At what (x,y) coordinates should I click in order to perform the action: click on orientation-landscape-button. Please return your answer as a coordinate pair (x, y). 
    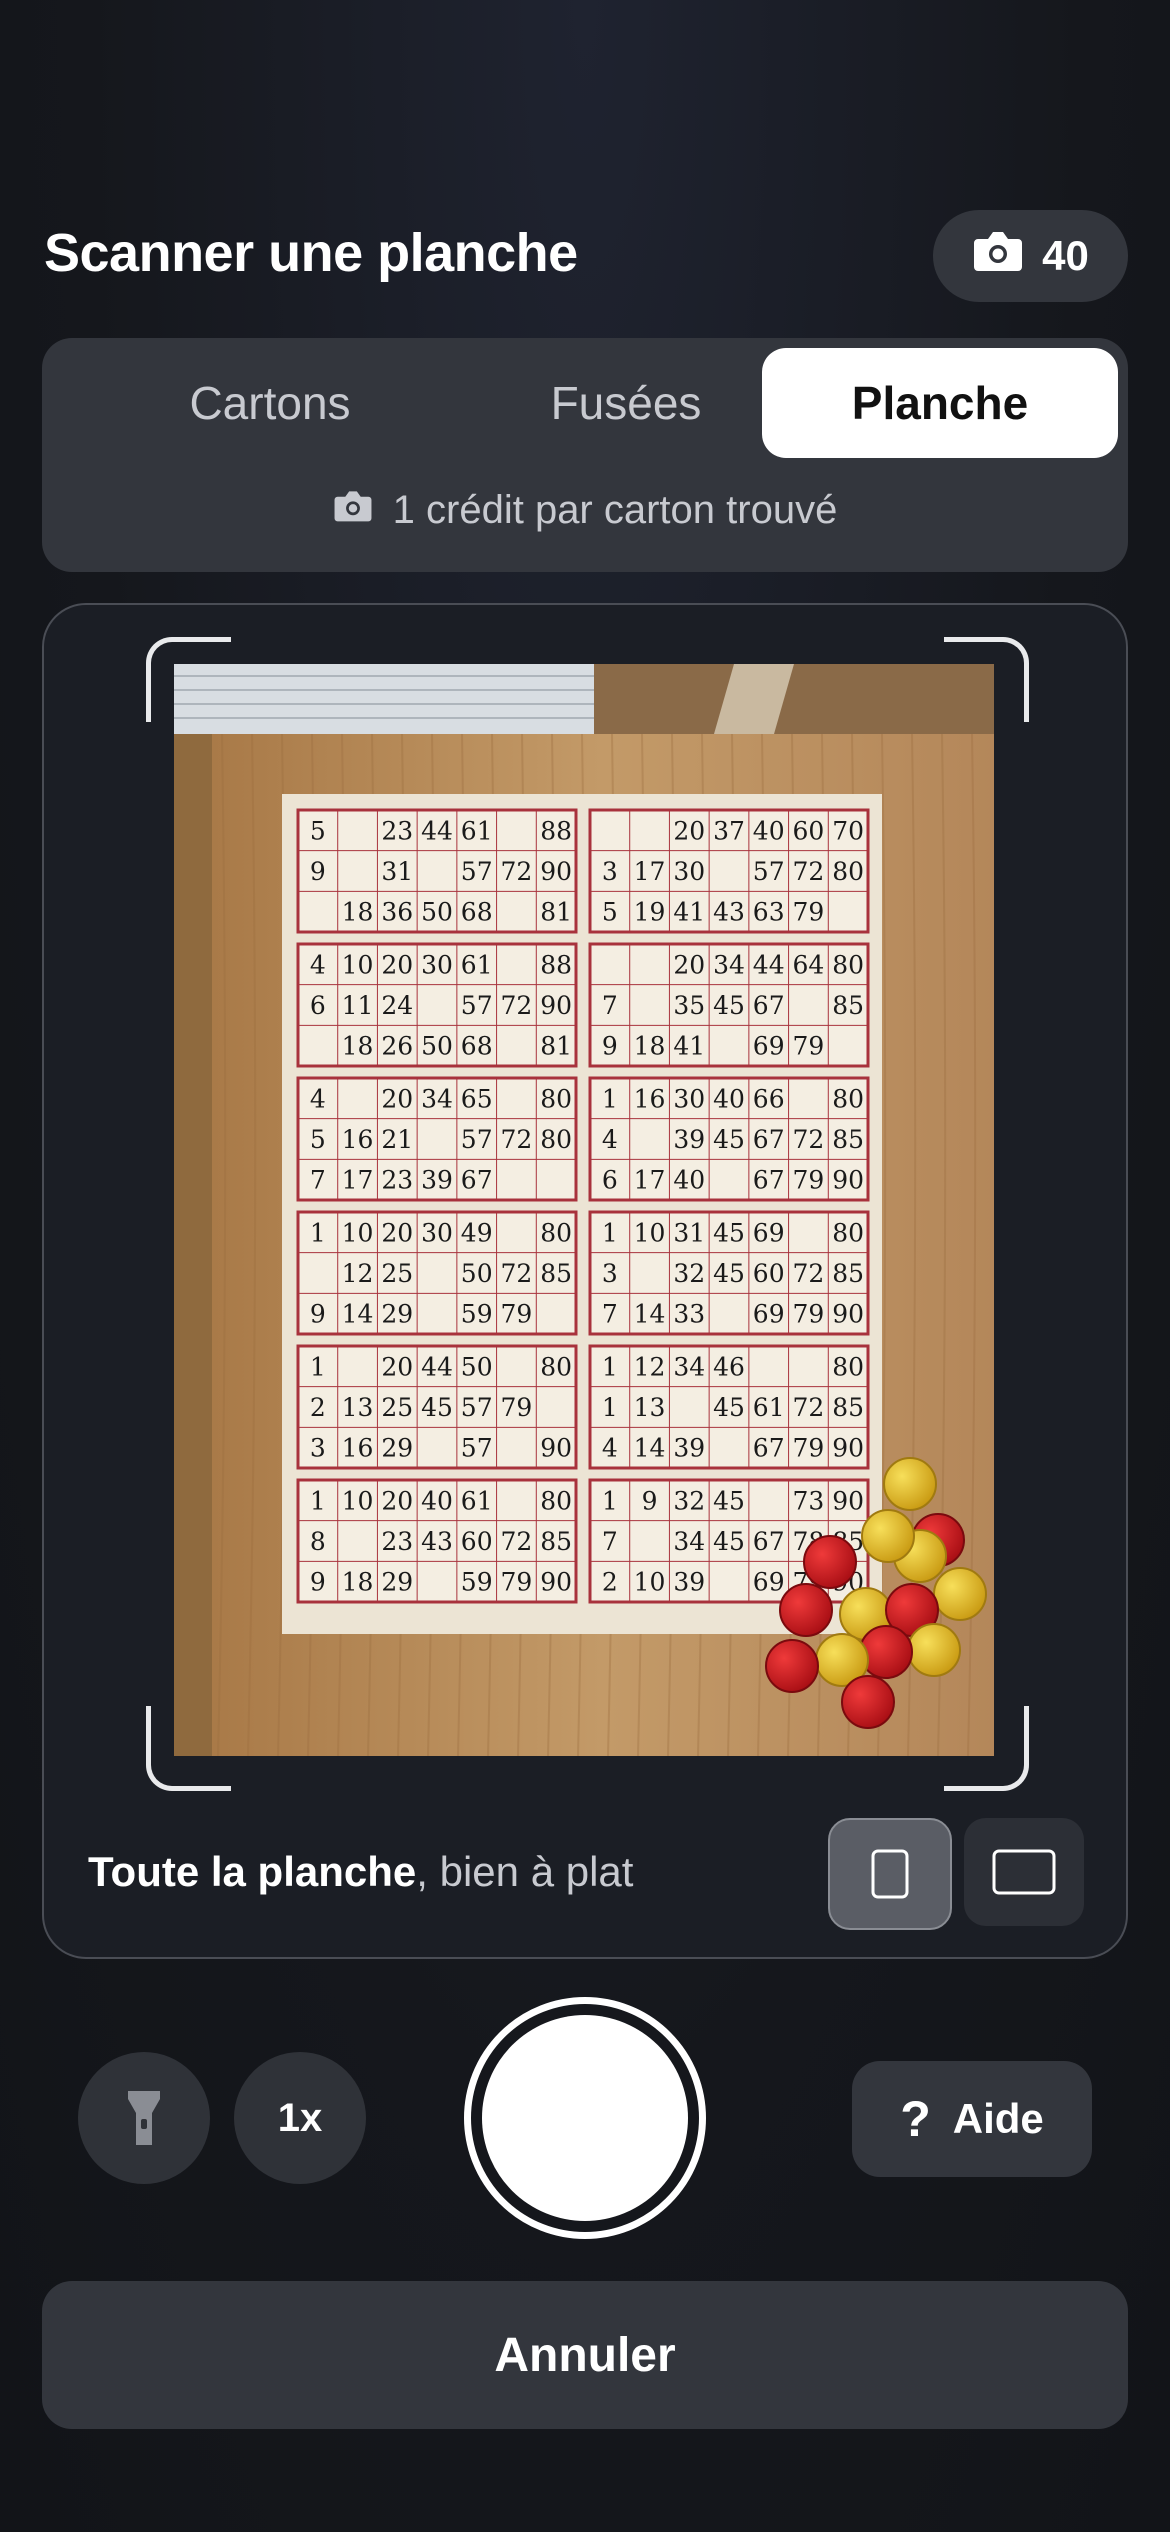
    Looking at the image, I should click on (1024, 1872).